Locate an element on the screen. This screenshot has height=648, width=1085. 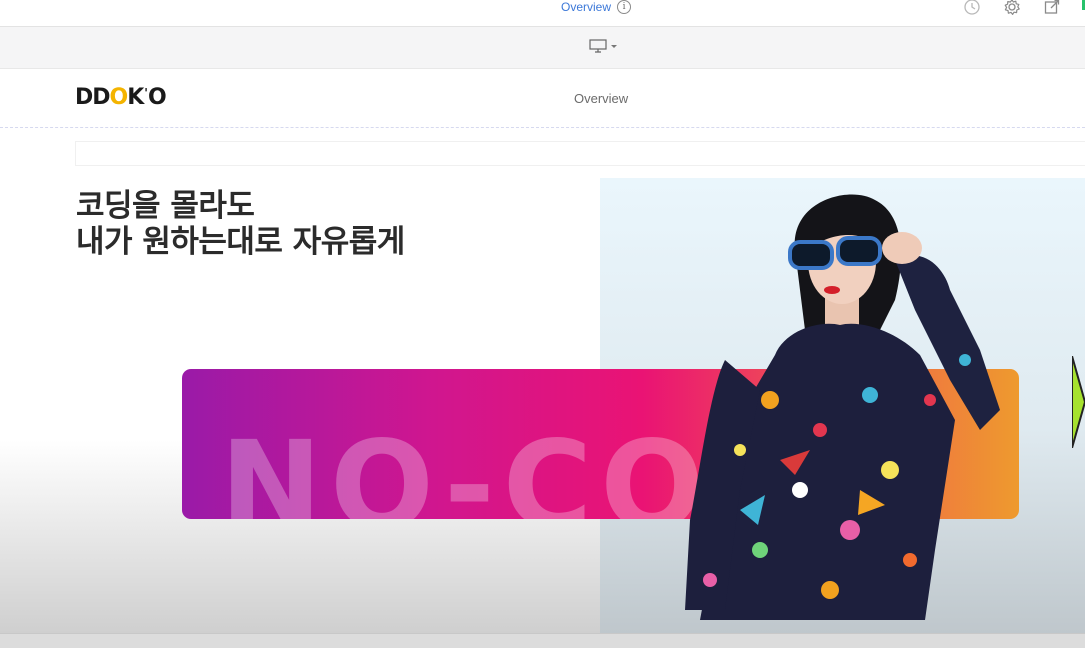
hero-heading-line-1: 코딩을 몰라도 is located at coordinates (165, 206).